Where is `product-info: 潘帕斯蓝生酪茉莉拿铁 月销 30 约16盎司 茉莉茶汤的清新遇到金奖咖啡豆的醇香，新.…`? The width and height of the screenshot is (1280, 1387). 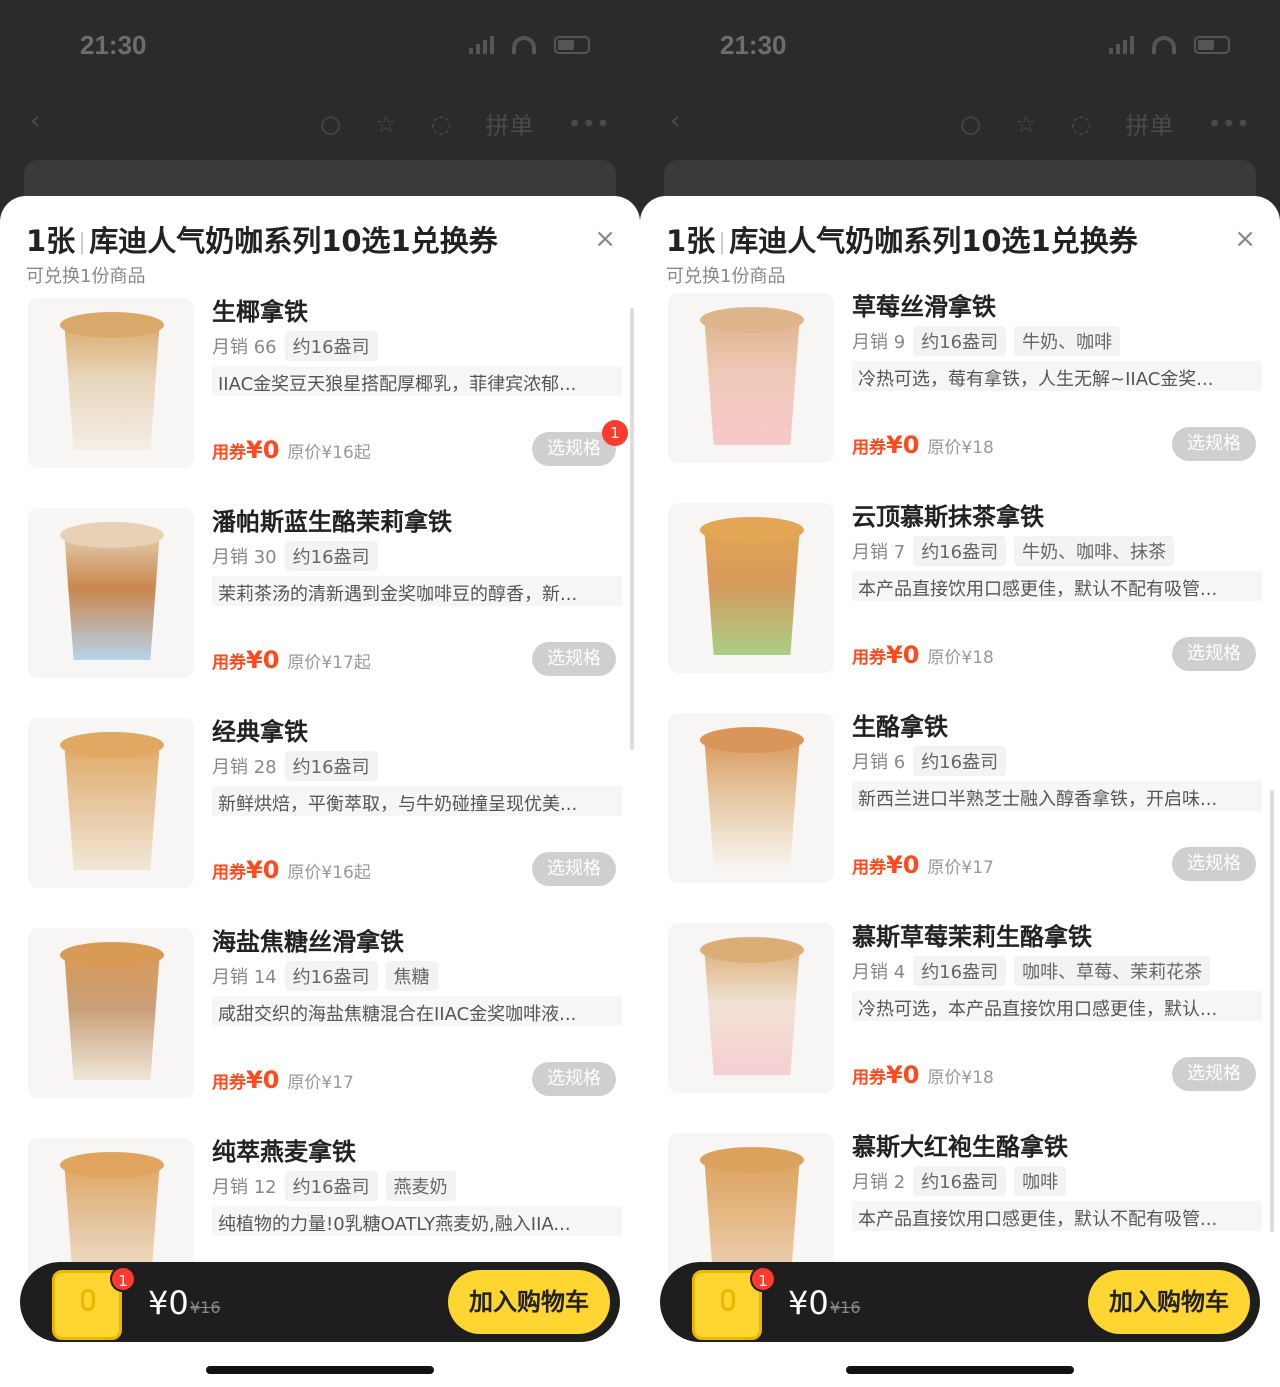 product-info: 潘帕斯蓝生酪茉莉拿铁 月销 30 约16盎司 茉莉茶汤的清新遇到金奖咖啡豆的醇香，新.… is located at coordinates (417, 589).